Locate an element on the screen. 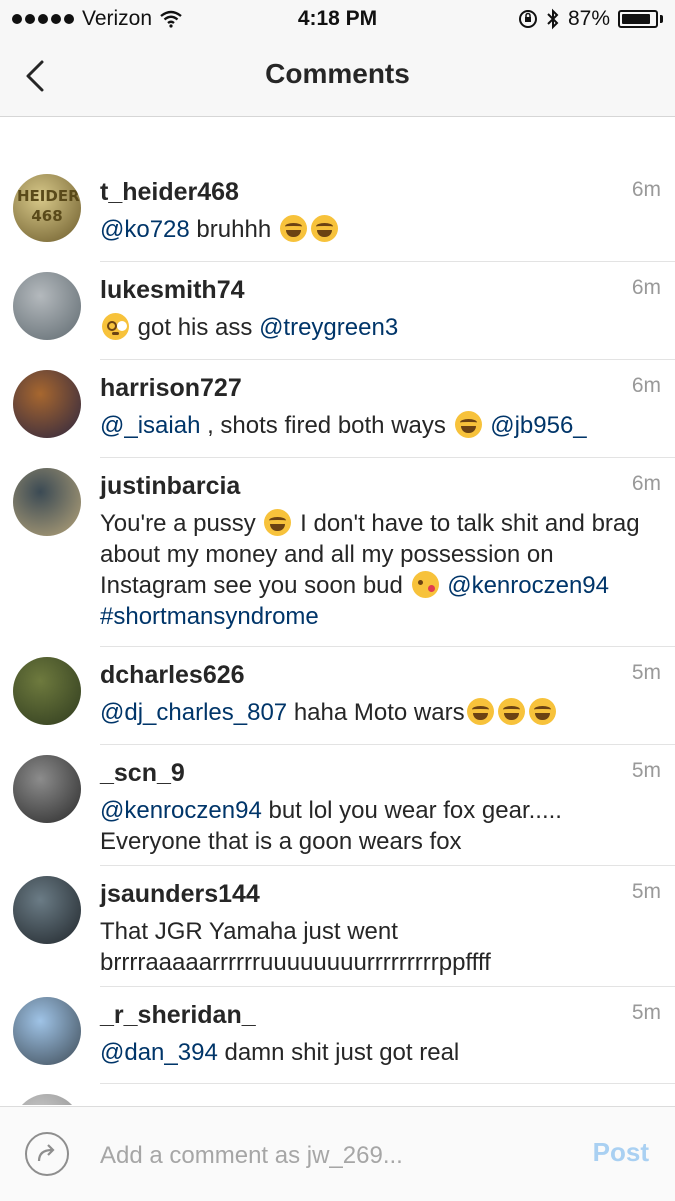  comment-text-segment: damn shit just got real is located at coordinates (338, 1052).